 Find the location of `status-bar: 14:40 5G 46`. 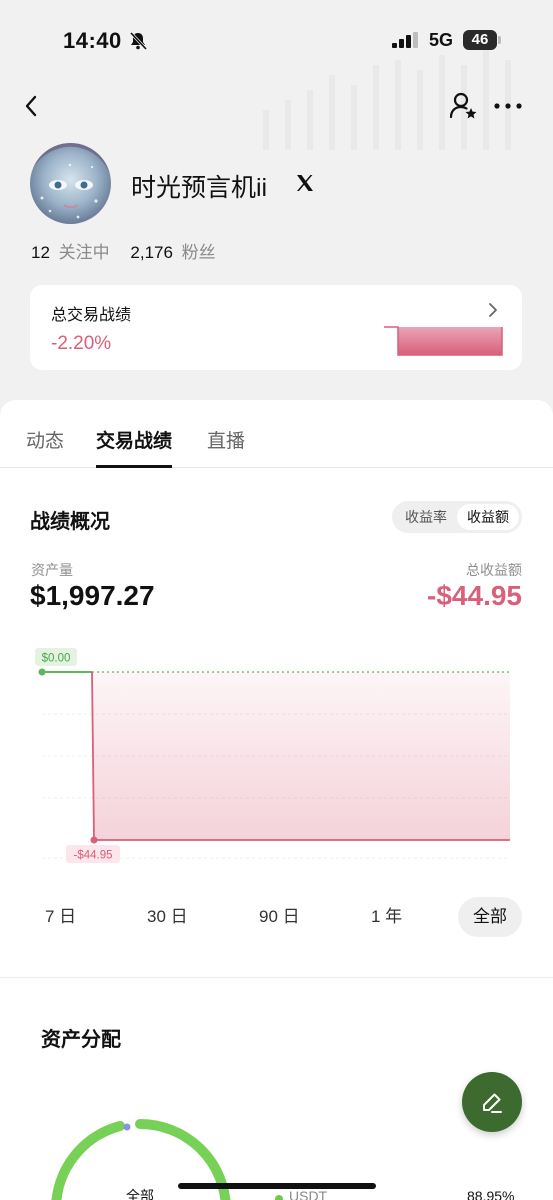

status-bar: 14:40 5G 46 is located at coordinates (276, 40).